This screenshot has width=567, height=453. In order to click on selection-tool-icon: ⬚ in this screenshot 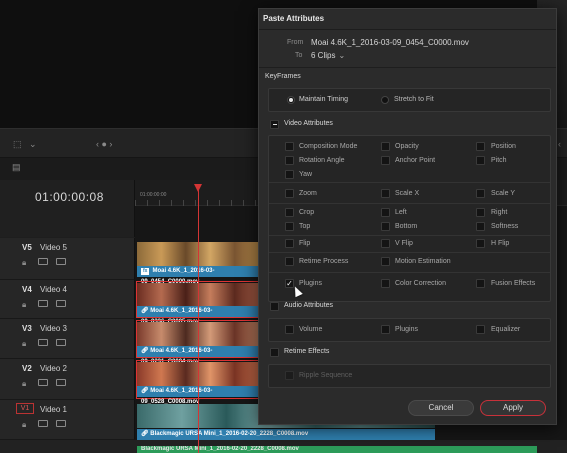, I will do `click(17, 144)`.